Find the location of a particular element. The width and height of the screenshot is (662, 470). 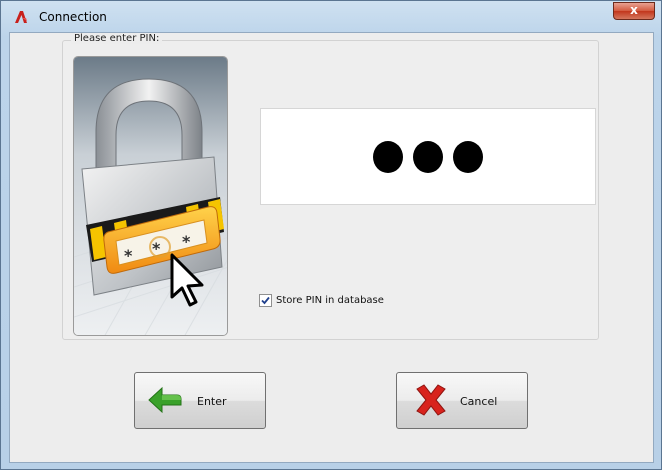

pin-input is located at coordinates (428, 156).